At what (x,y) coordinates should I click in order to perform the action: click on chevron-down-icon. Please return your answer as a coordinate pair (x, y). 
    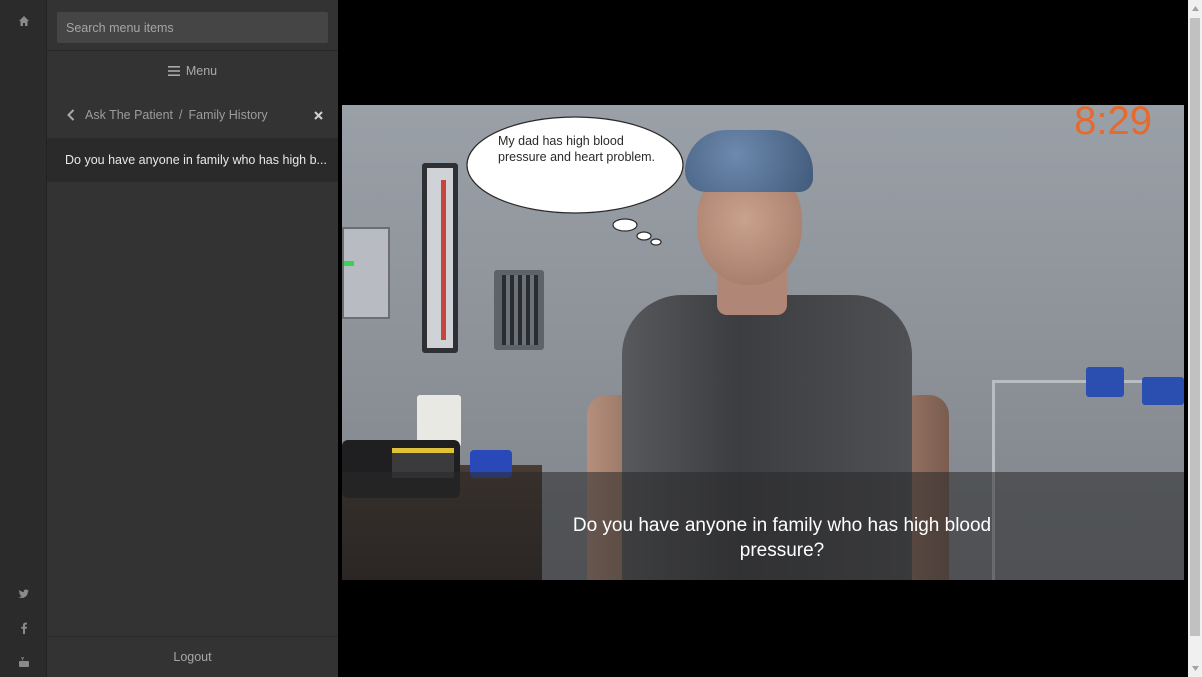
    Looking at the image, I should click on (1195, 668).